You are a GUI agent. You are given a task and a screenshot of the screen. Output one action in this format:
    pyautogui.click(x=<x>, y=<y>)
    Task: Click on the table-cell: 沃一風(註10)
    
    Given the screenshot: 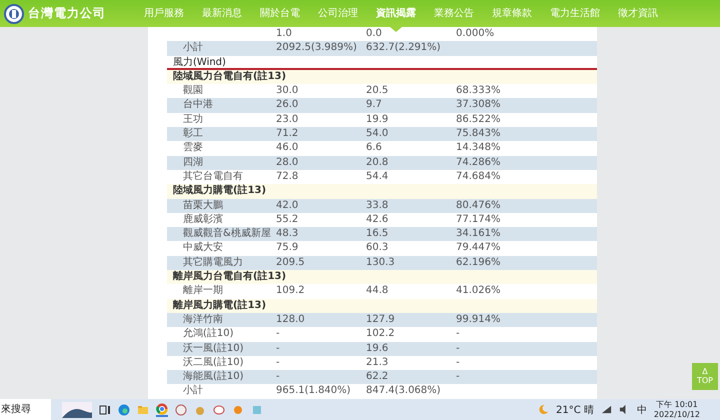 What is the action you would take?
    pyautogui.click(x=213, y=348)
    